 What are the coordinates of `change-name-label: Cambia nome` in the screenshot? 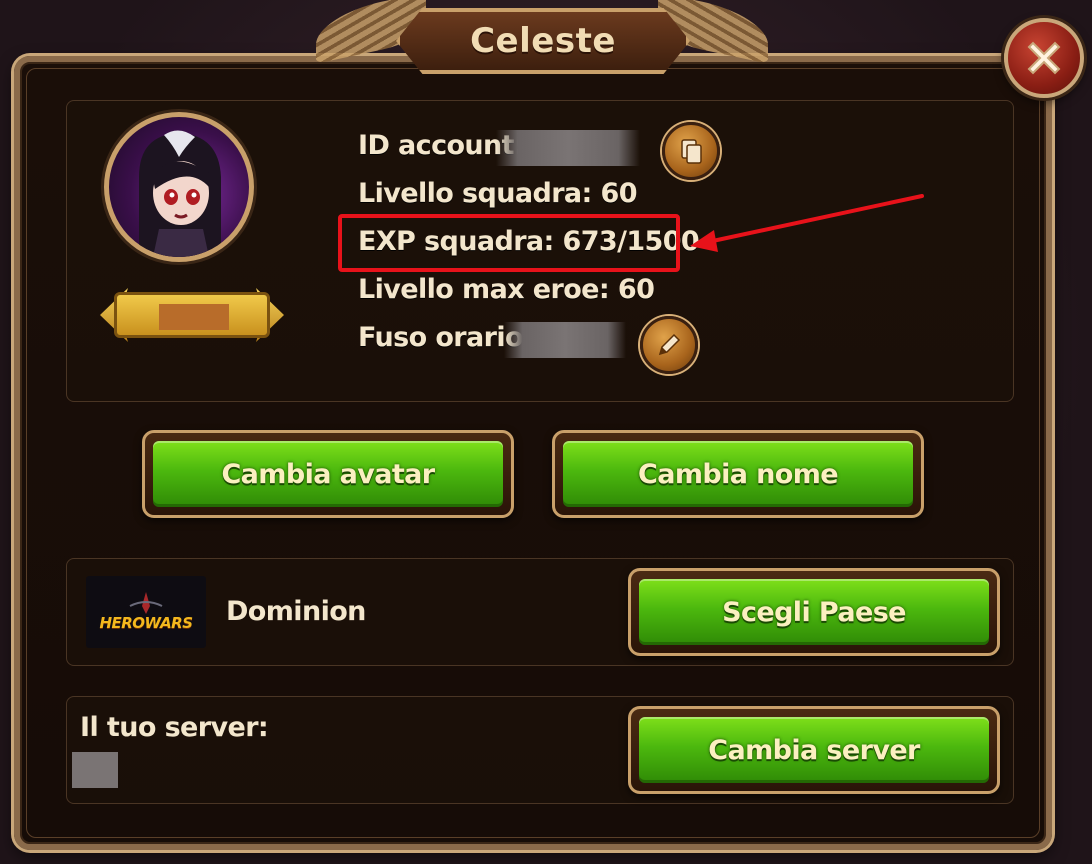 It's located at (738, 474).